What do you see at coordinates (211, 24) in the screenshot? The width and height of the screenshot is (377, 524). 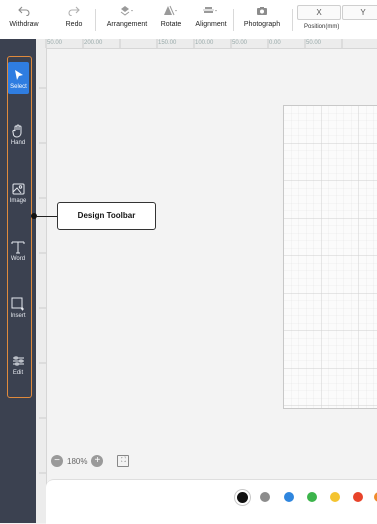 I see `alignment-label: Alignment` at bounding box center [211, 24].